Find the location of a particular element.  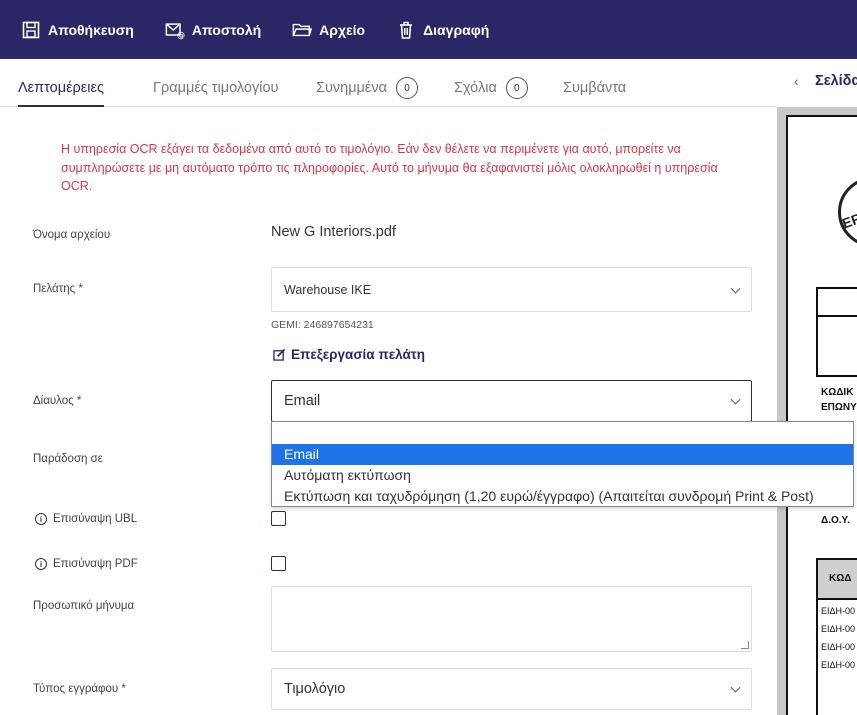

tab-details: Λεπτομέρειες is located at coordinates (61, 92).